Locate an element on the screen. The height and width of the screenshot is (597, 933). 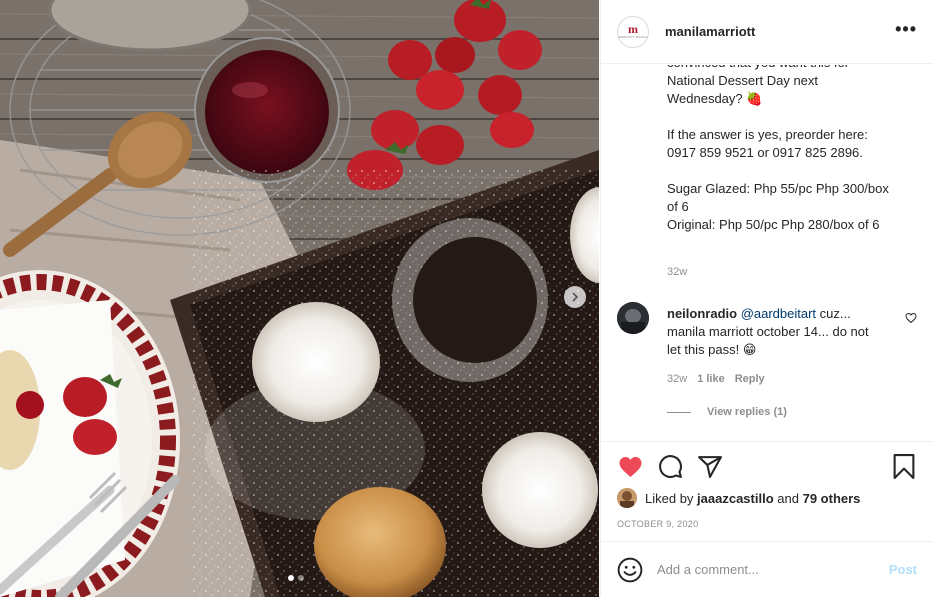
likes-middle: and is located at coordinates (788, 498).